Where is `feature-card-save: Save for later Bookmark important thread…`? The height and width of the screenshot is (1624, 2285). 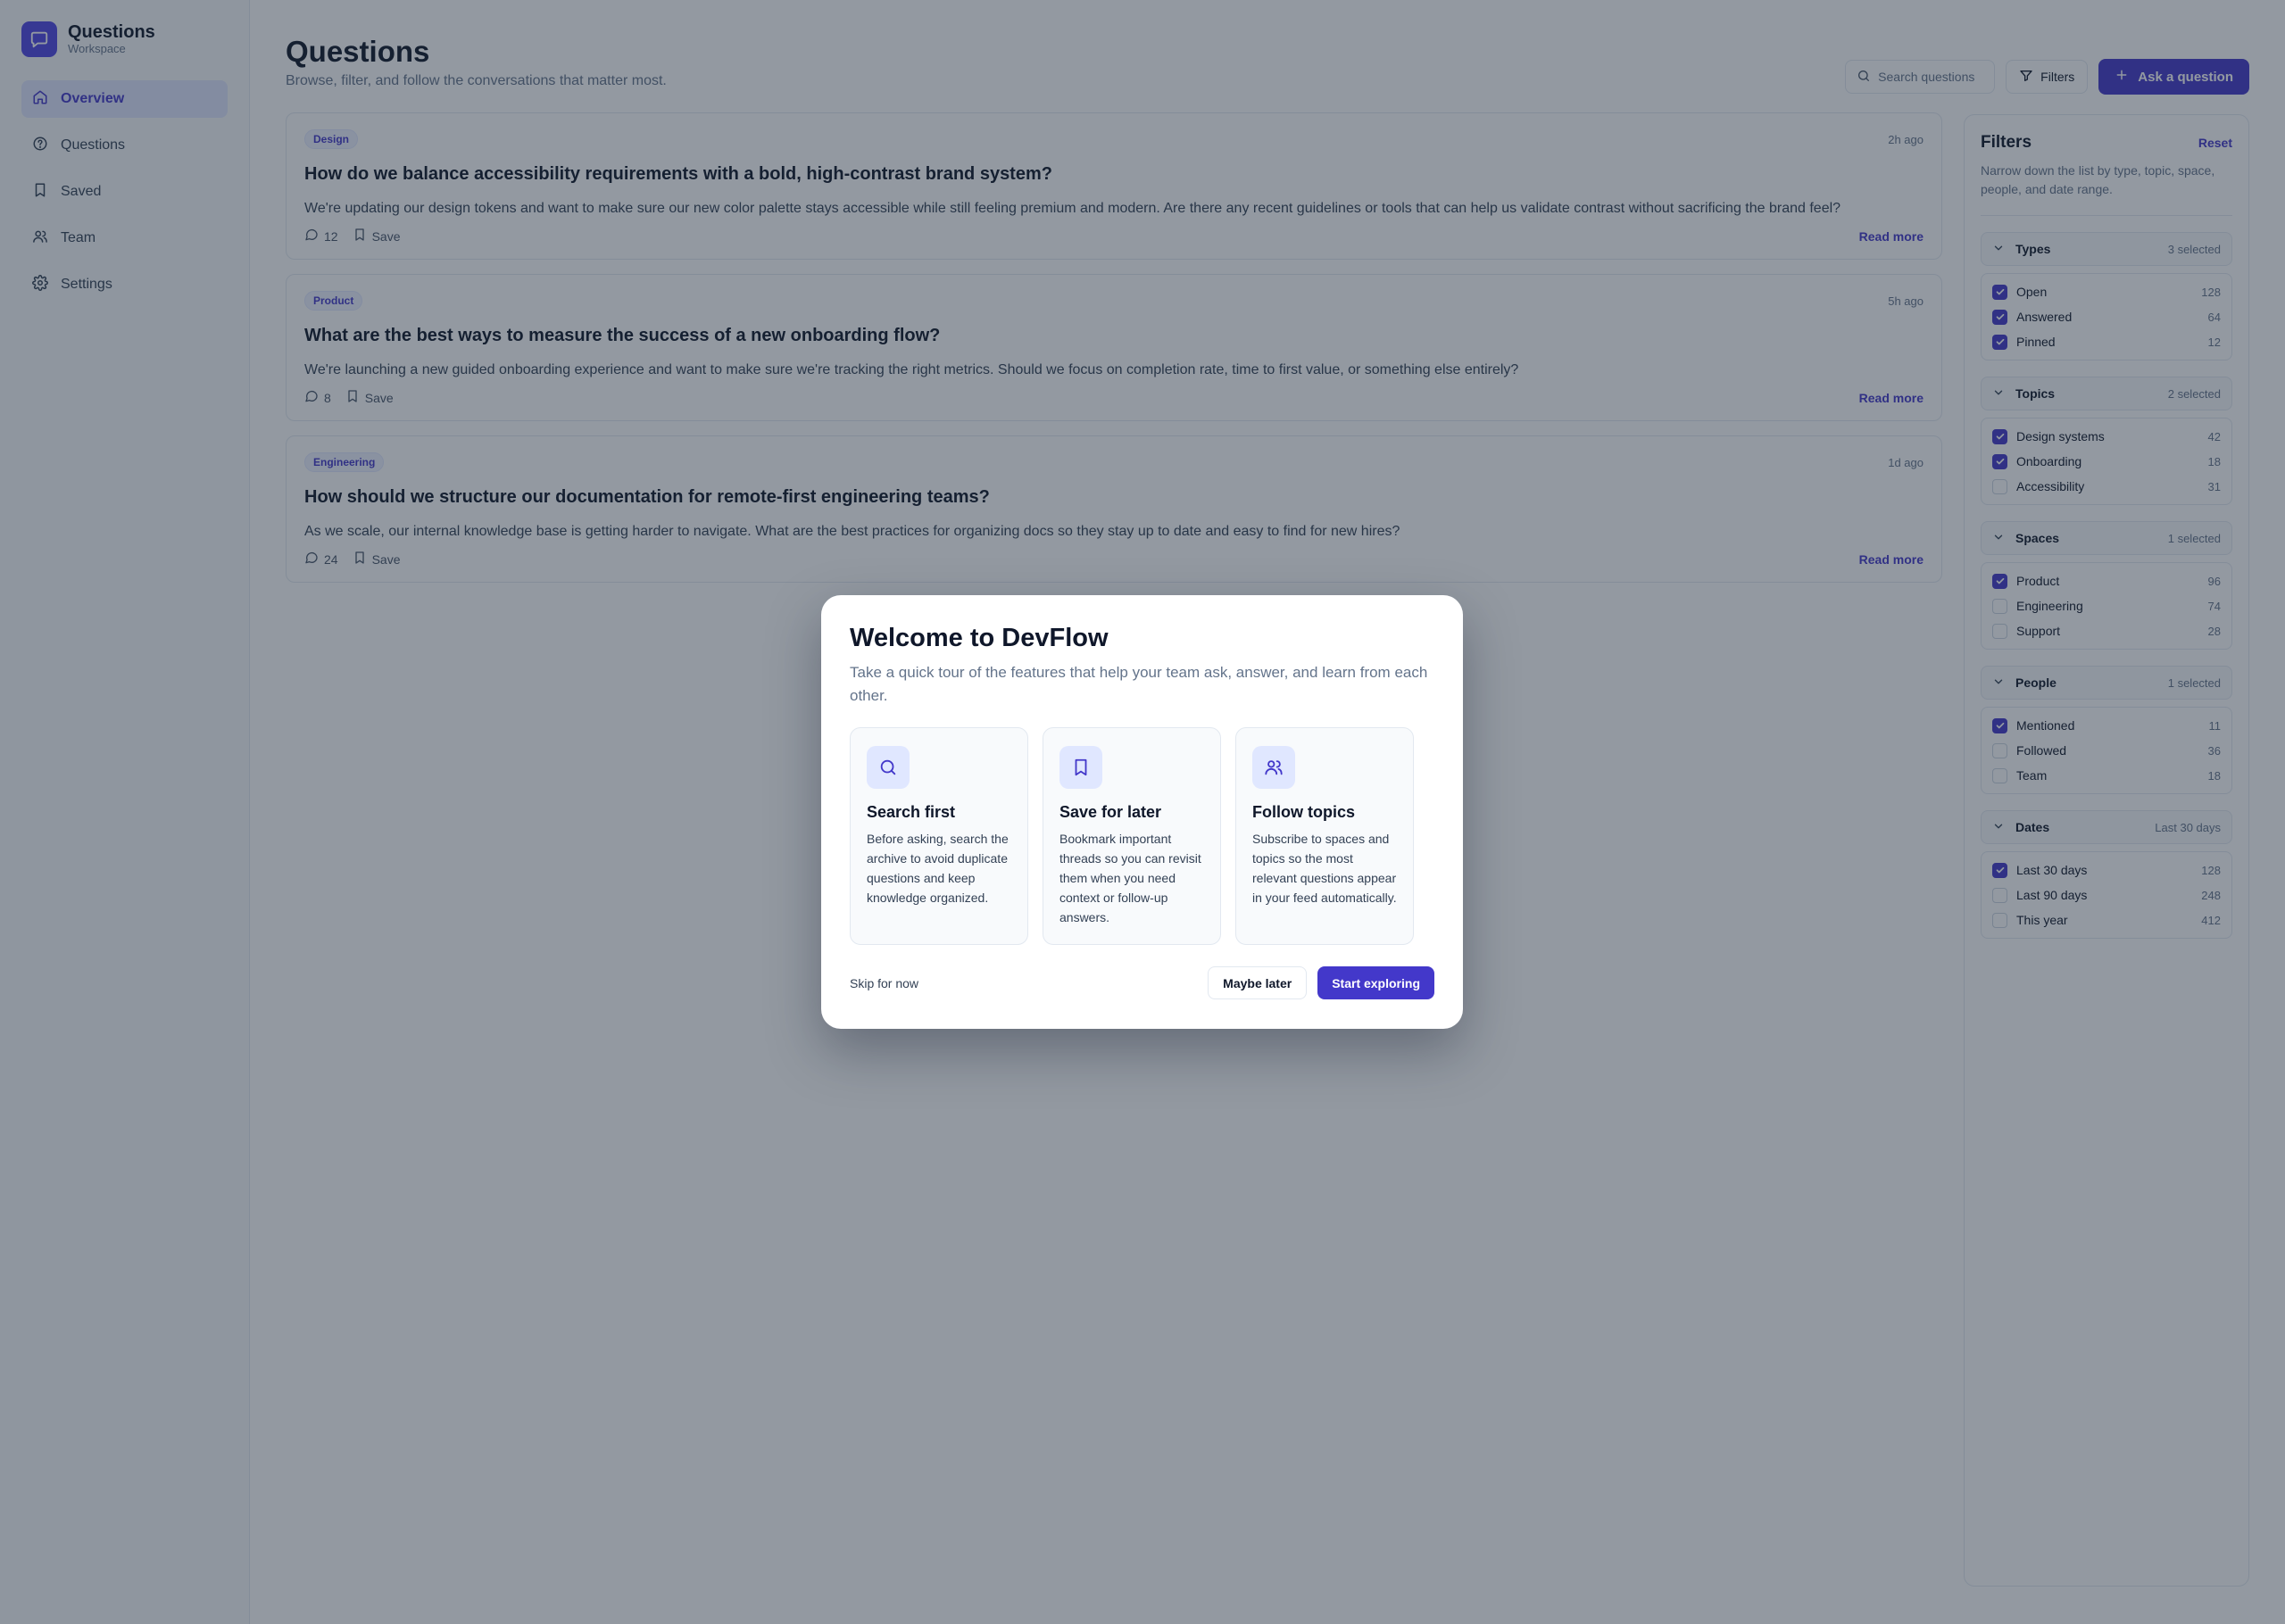 feature-card-save: Save for later Bookmark important thread… is located at coordinates (1132, 836).